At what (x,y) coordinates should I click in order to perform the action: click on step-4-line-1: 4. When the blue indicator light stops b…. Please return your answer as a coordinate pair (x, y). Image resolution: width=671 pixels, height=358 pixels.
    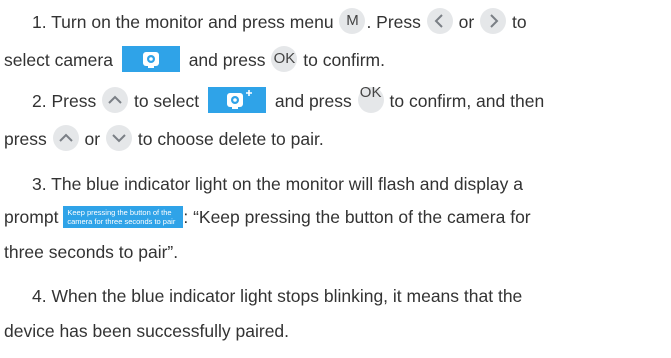
    Looking at the image, I should click on (335, 296).